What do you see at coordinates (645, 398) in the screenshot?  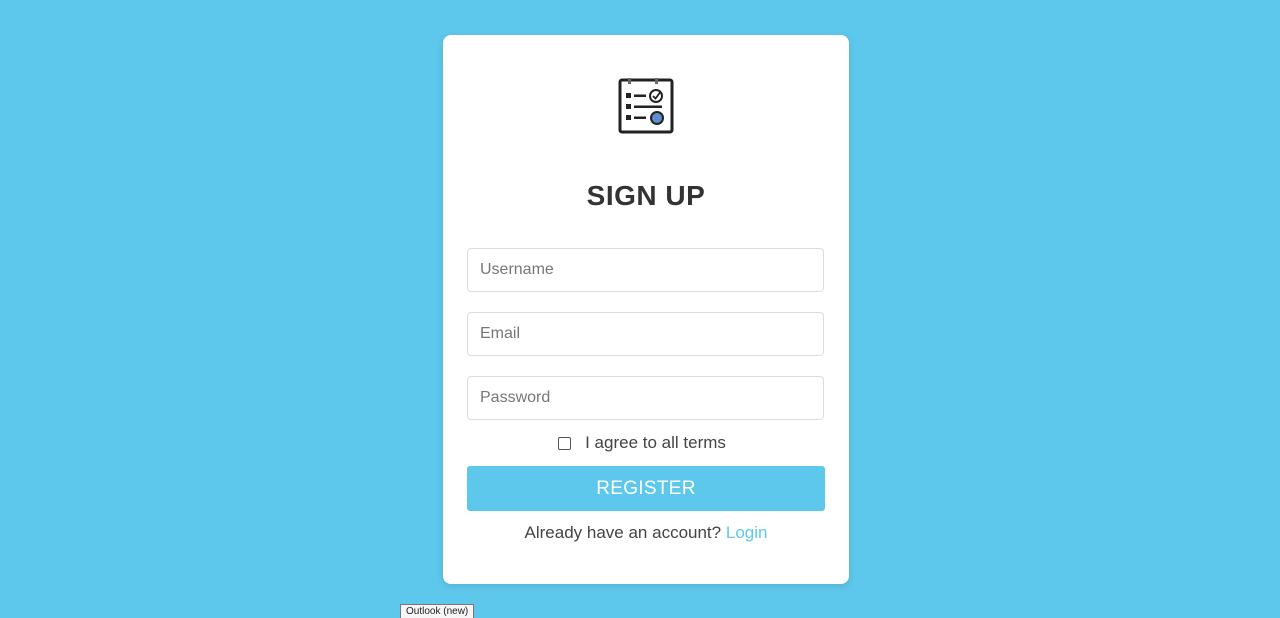 I see `password-input` at bounding box center [645, 398].